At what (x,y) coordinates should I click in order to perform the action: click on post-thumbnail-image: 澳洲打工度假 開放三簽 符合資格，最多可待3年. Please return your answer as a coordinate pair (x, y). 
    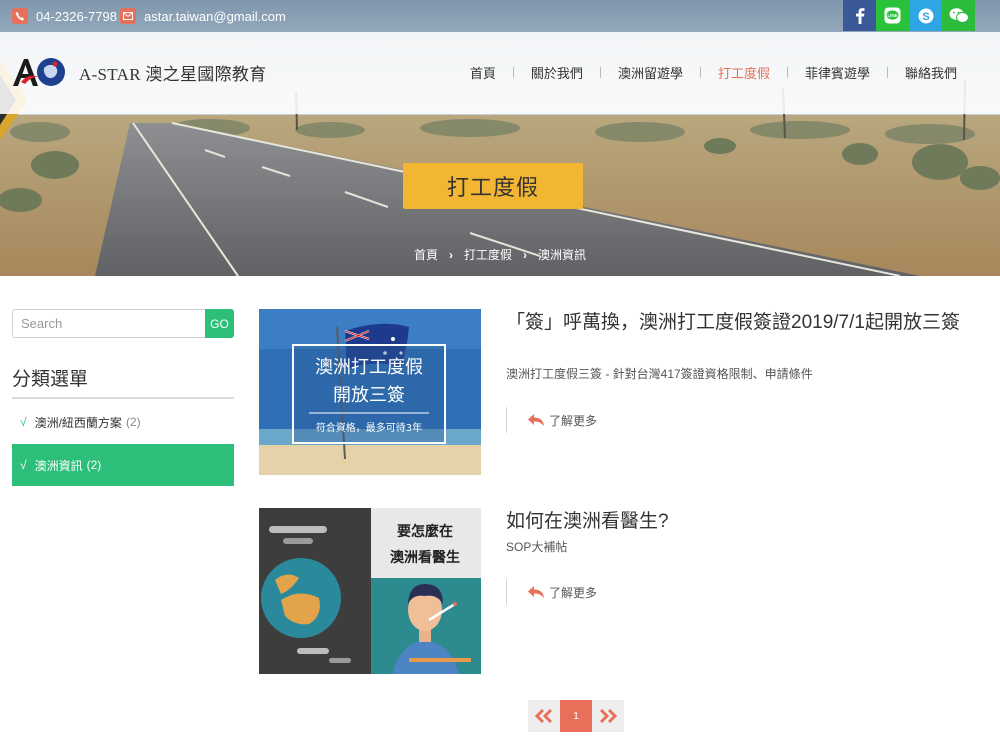
    Looking at the image, I should click on (370, 392).